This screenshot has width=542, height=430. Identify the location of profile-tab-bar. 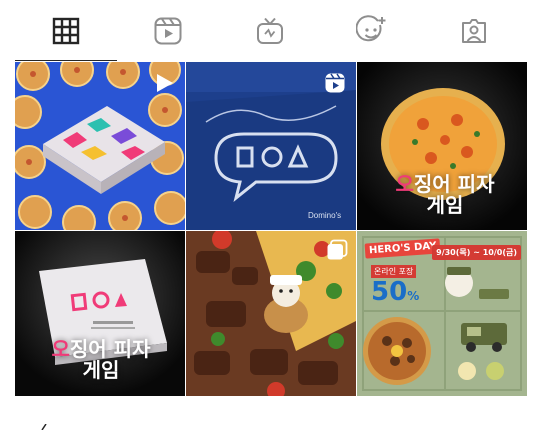
(271, 31).